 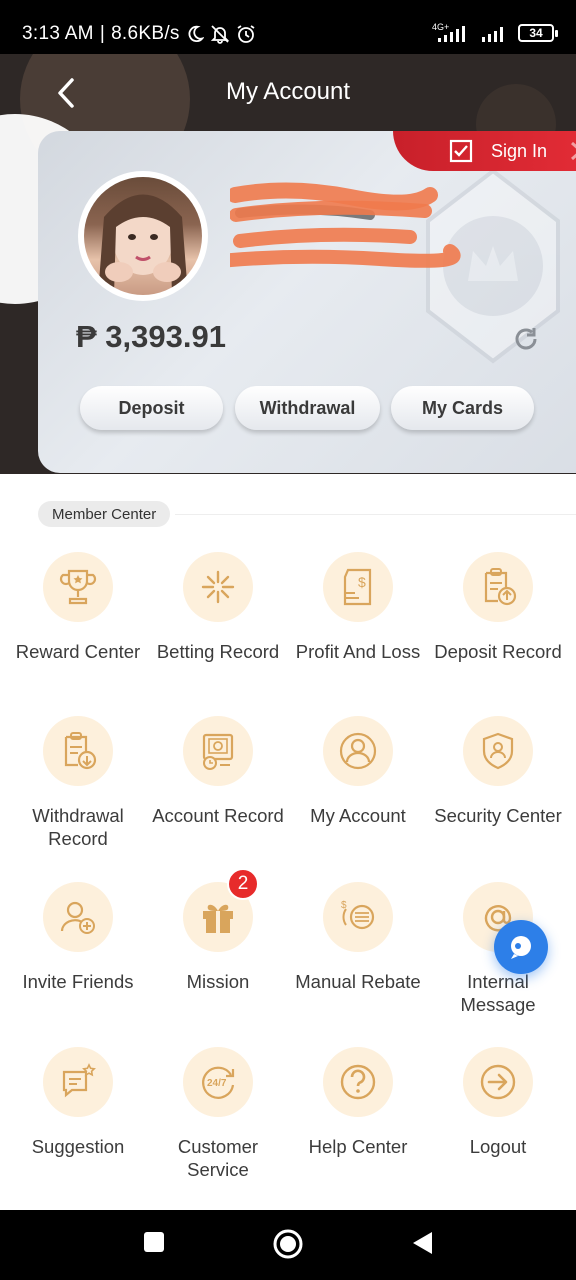 I want to click on menu-item-label: Account Record, so click(x=218, y=815).